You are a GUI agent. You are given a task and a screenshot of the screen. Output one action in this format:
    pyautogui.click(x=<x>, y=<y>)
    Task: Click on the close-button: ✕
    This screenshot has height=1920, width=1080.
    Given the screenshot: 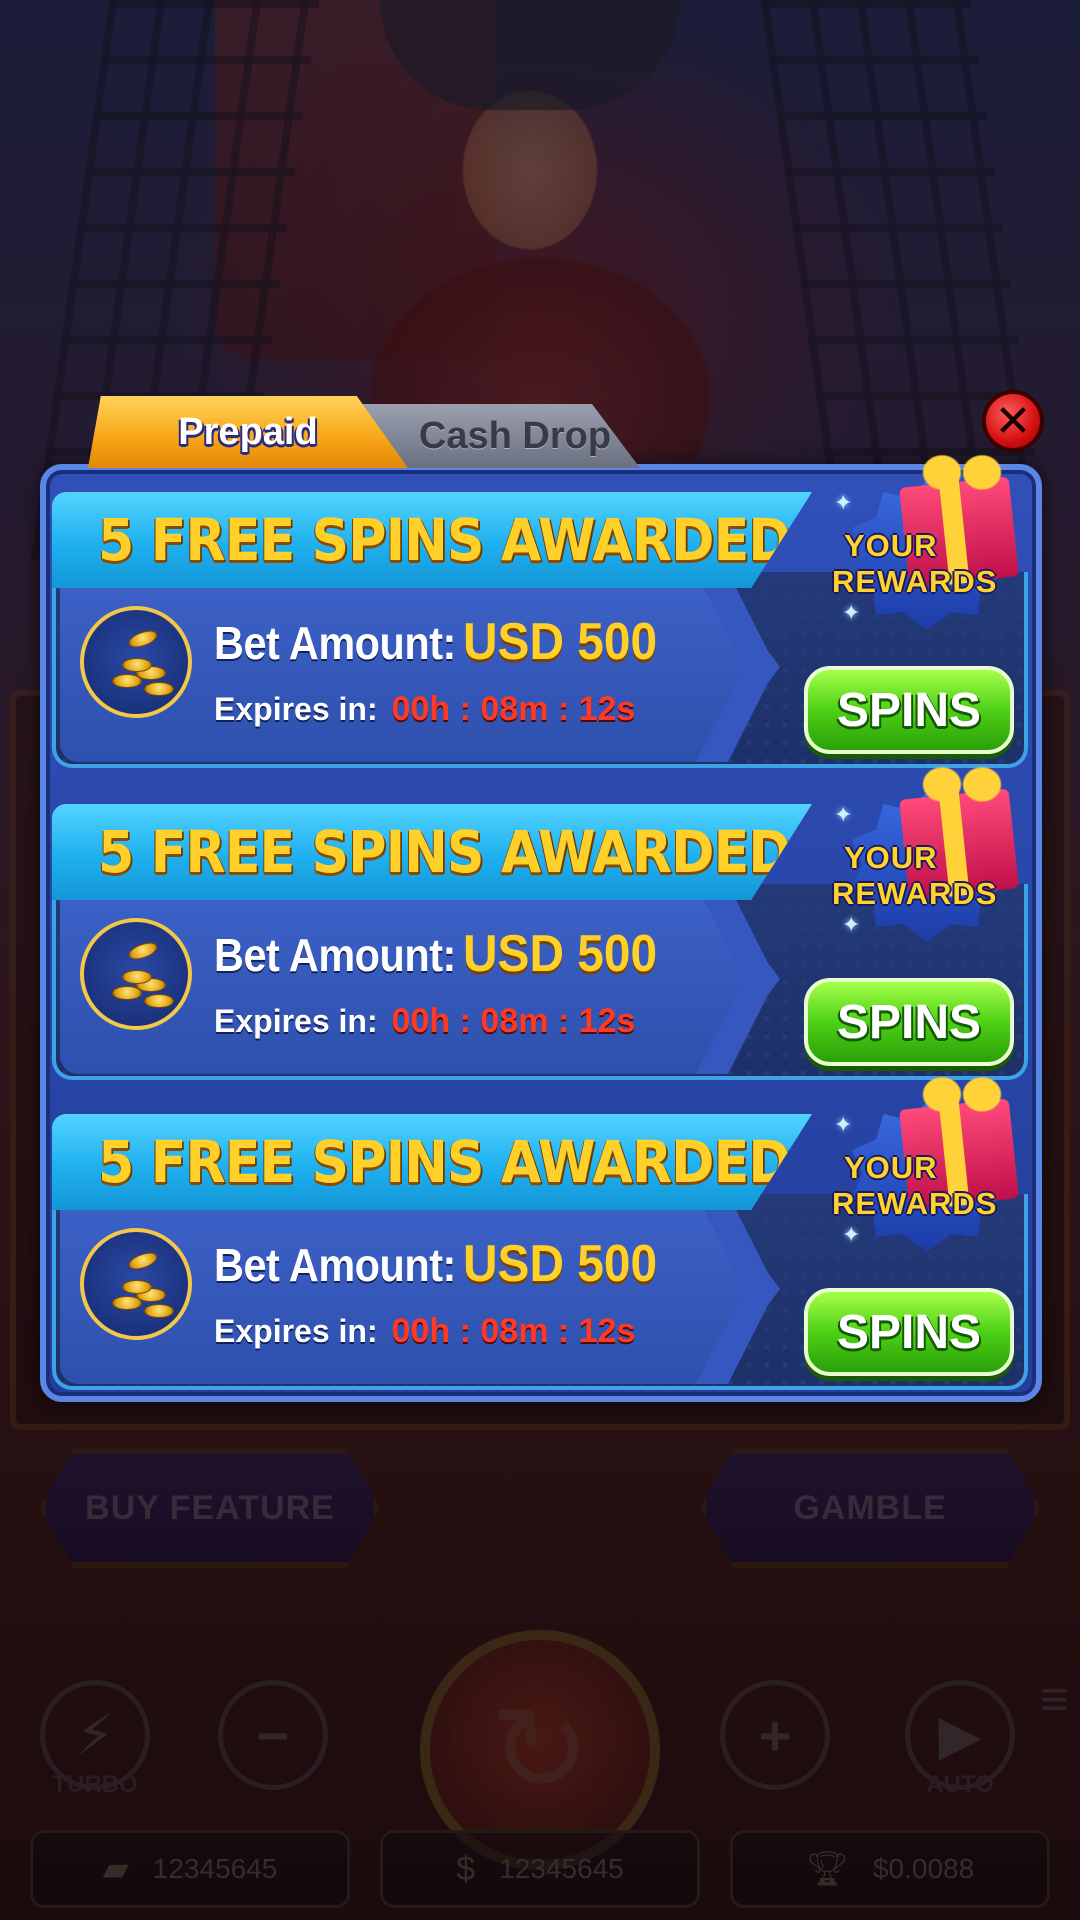 What is the action you would take?
    pyautogui.click(x=1013, y=421)
    